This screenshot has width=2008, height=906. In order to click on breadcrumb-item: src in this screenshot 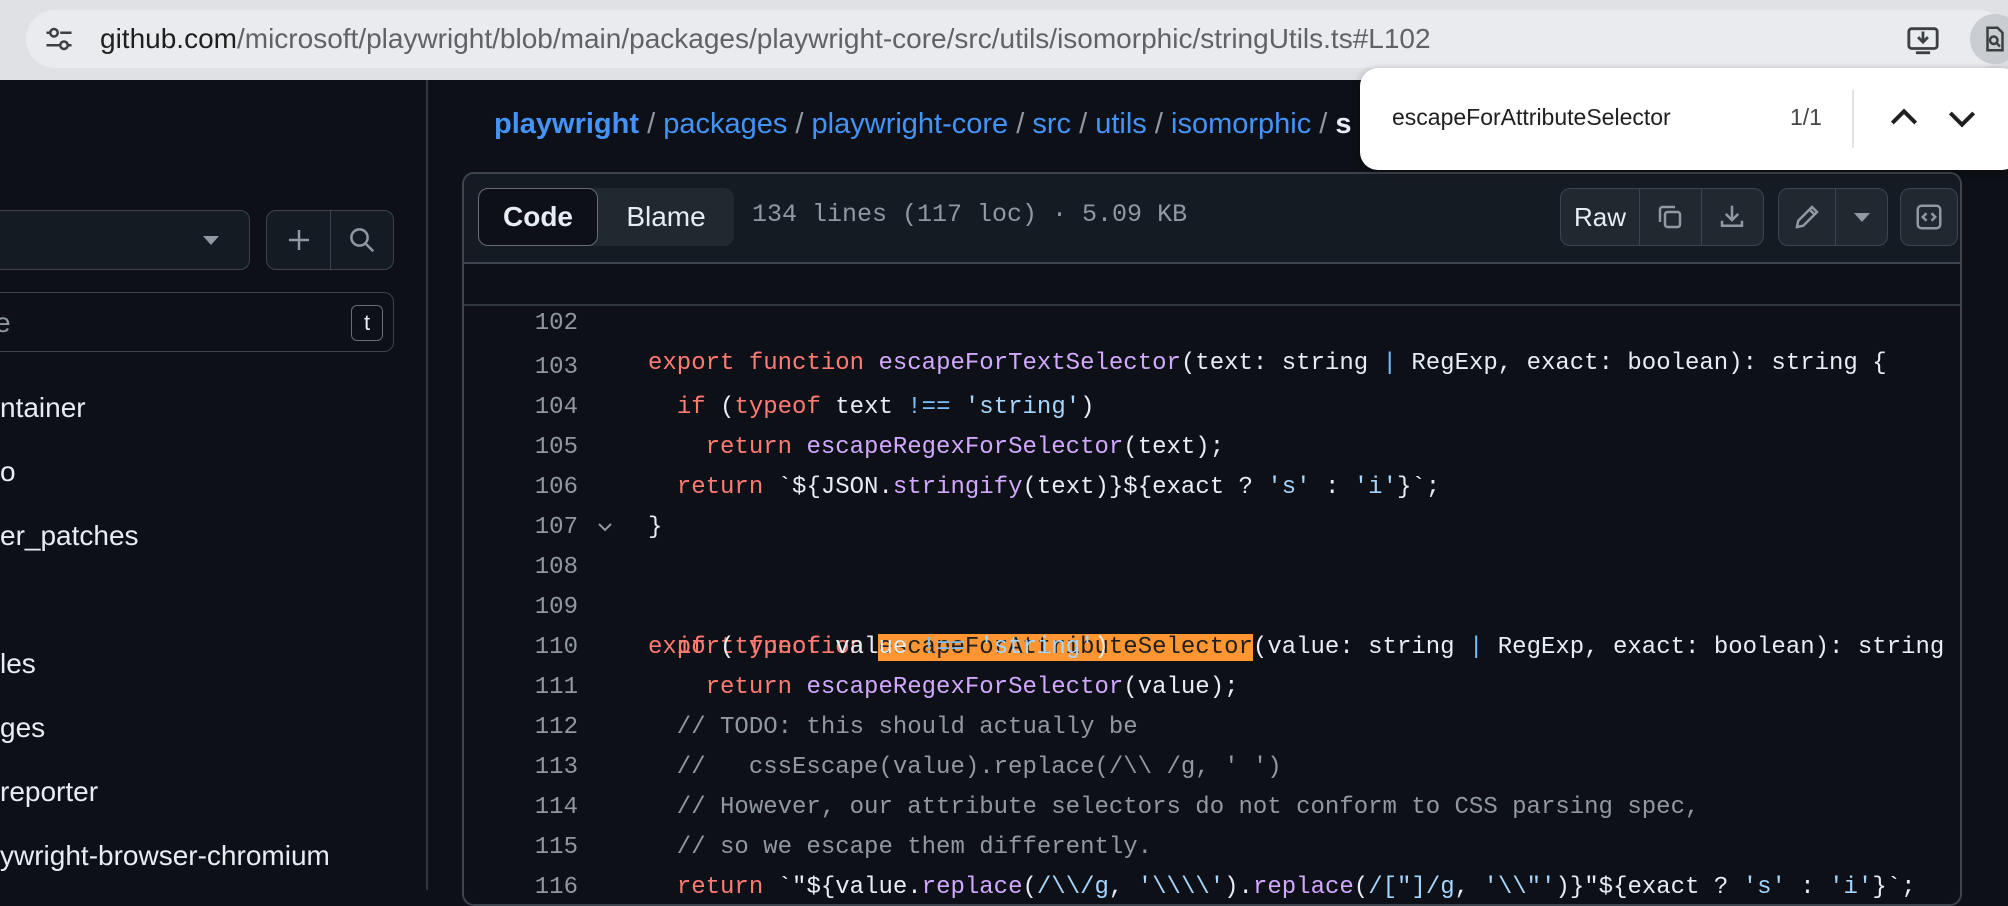, I will do `click(1051, 124)`.